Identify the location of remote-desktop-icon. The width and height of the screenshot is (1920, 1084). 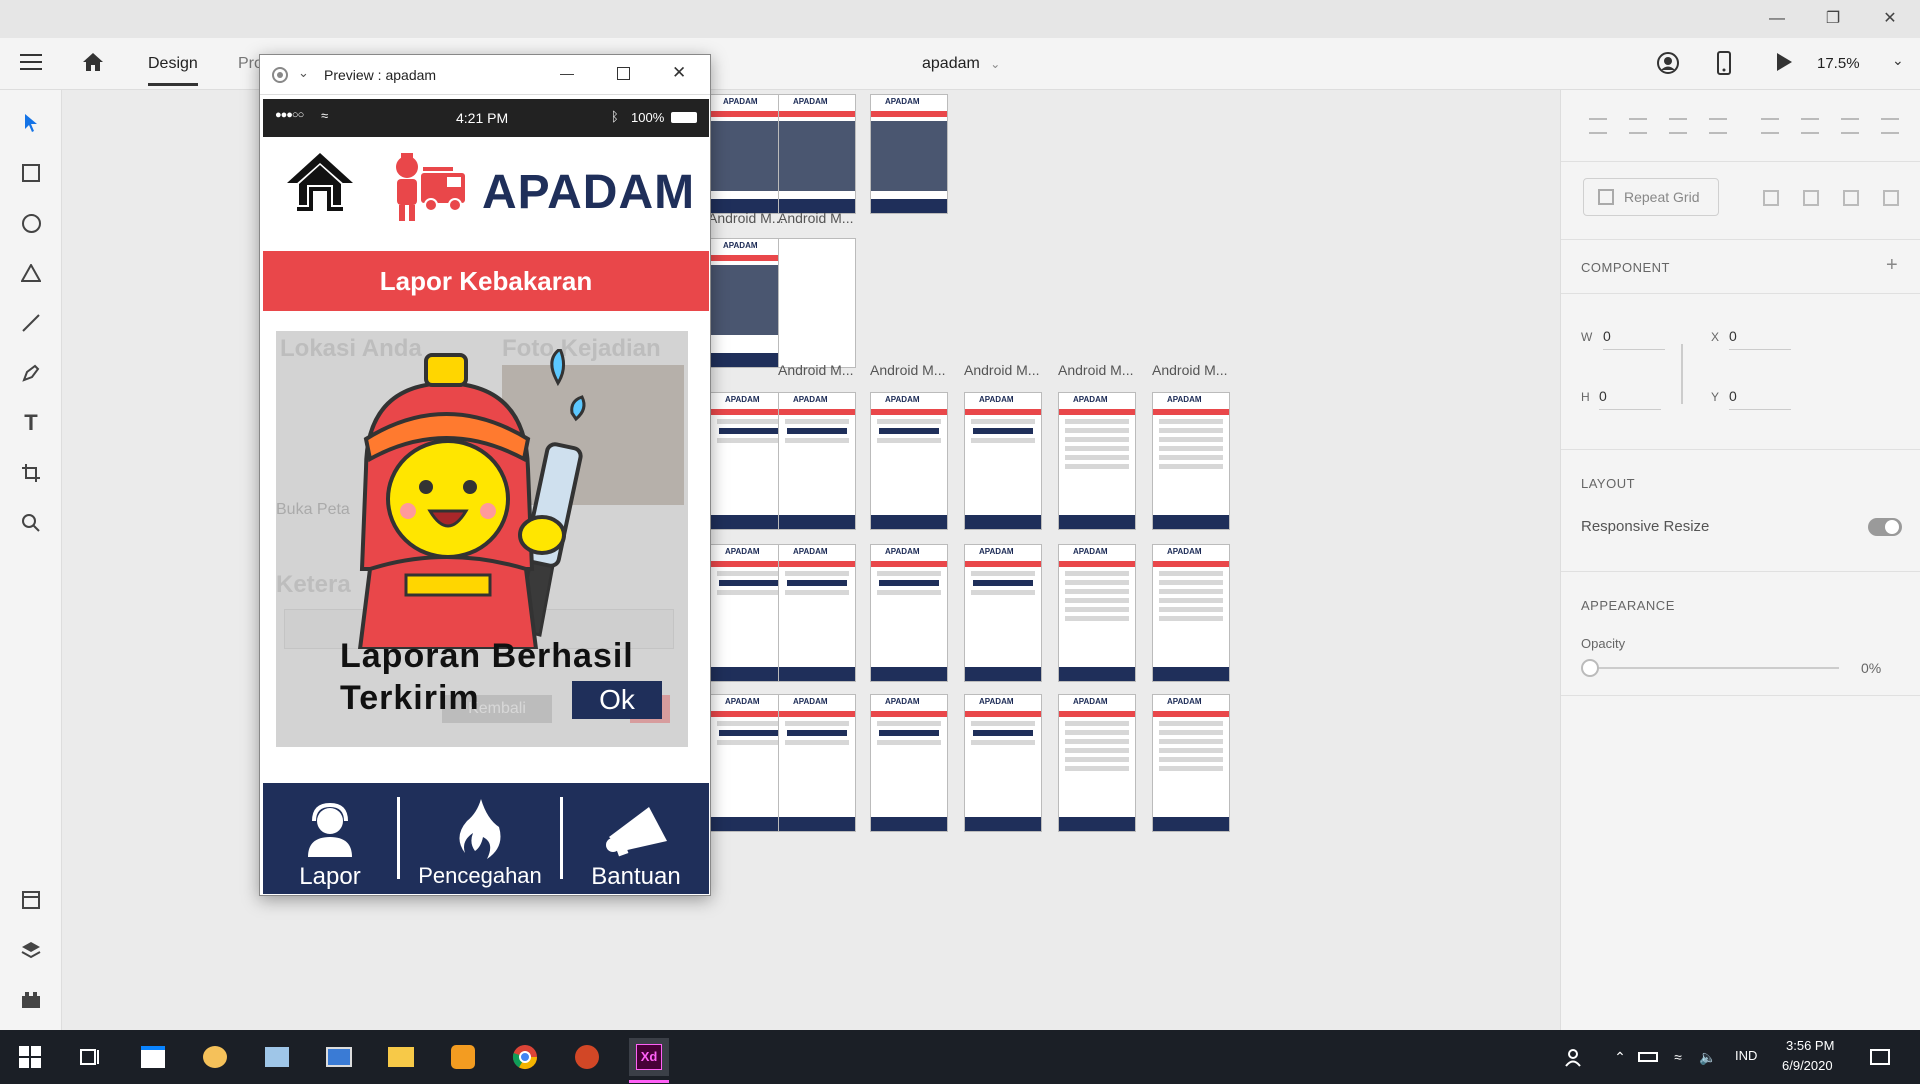
(339, 1057).